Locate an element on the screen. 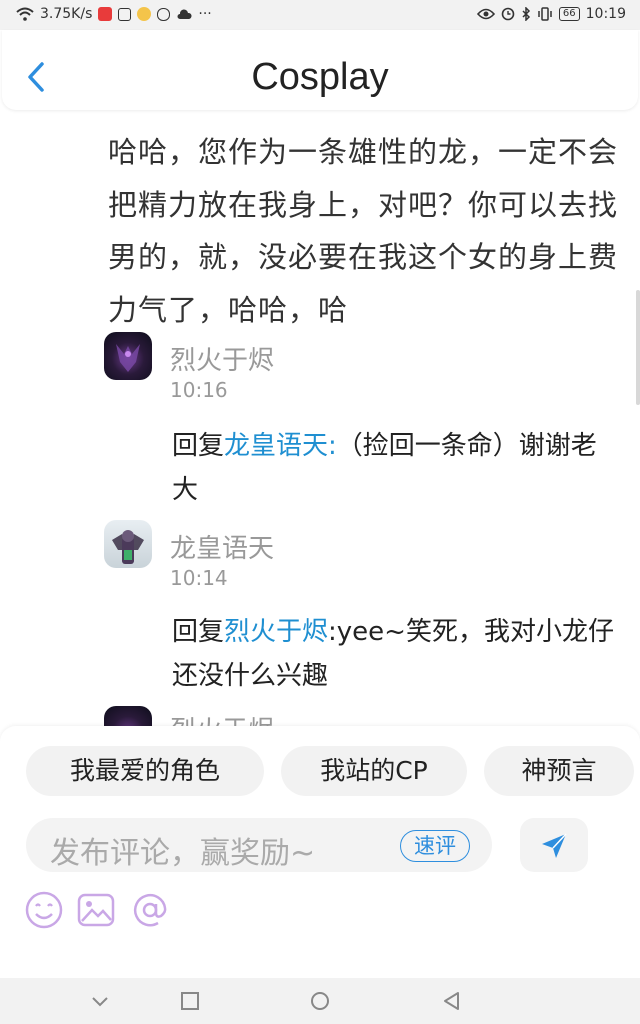  battery-icon: 66 is located at coordinates (569, 14).